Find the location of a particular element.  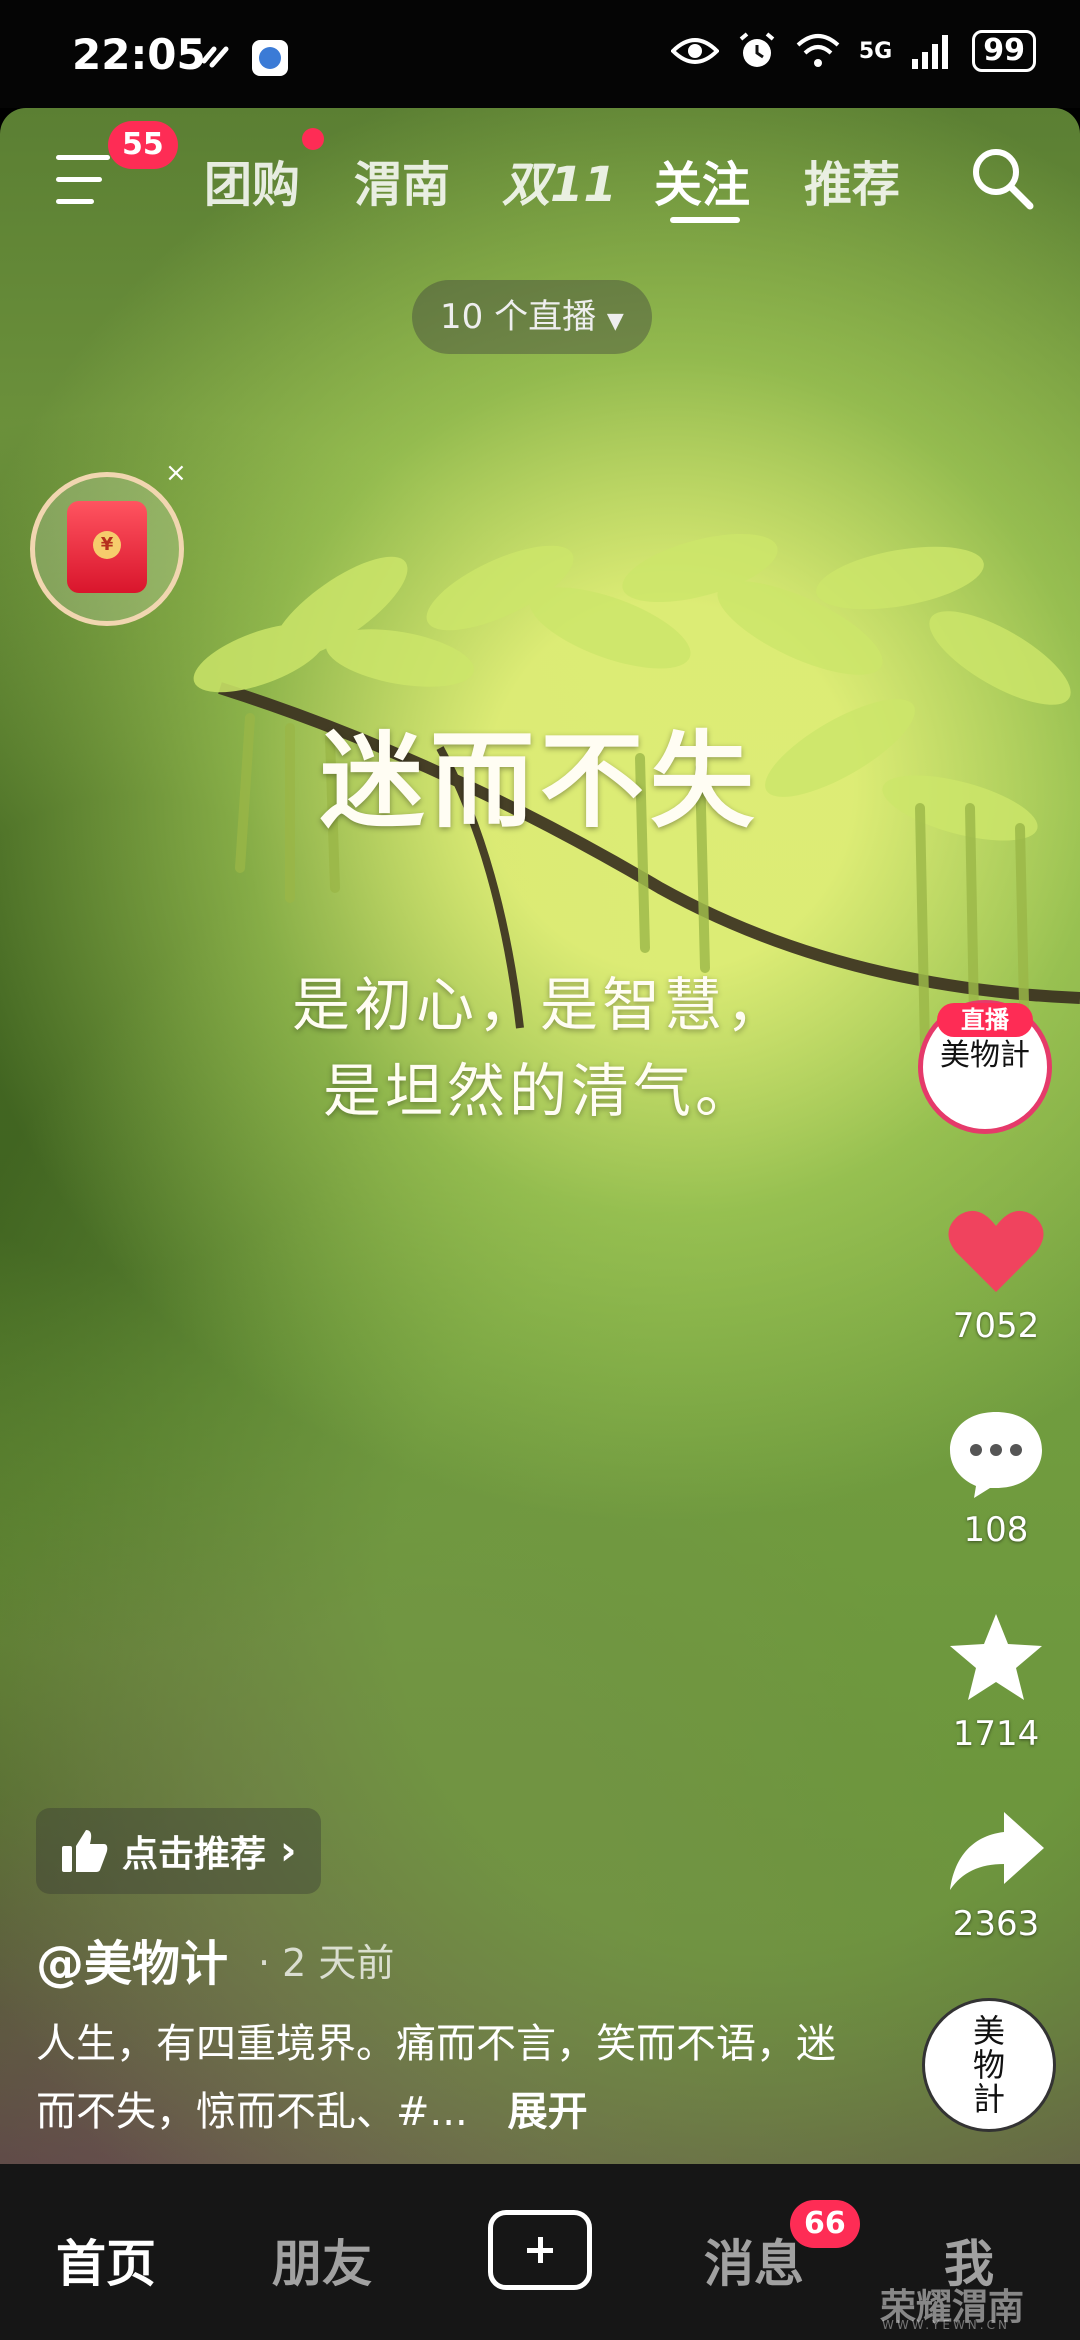

active-tab-indicator is located at coordinates (705, 220).